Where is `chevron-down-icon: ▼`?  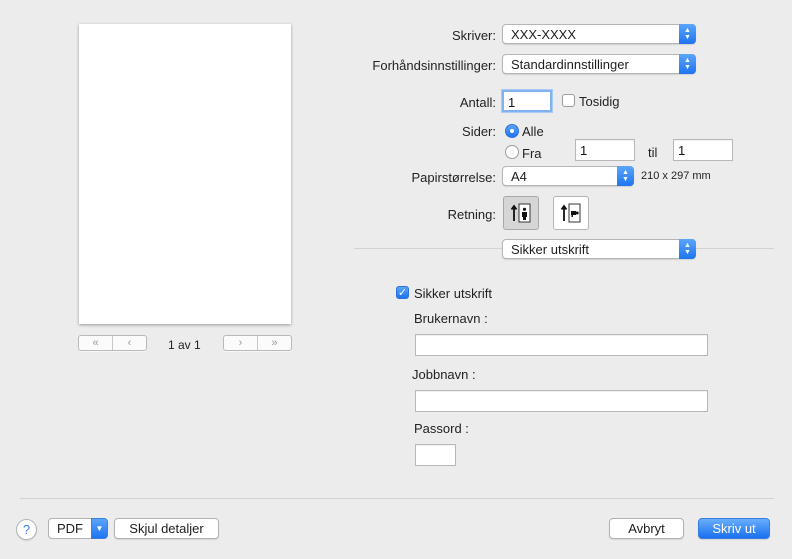 chevron-down-icon: ▼ is located at coordinates (99, 528).